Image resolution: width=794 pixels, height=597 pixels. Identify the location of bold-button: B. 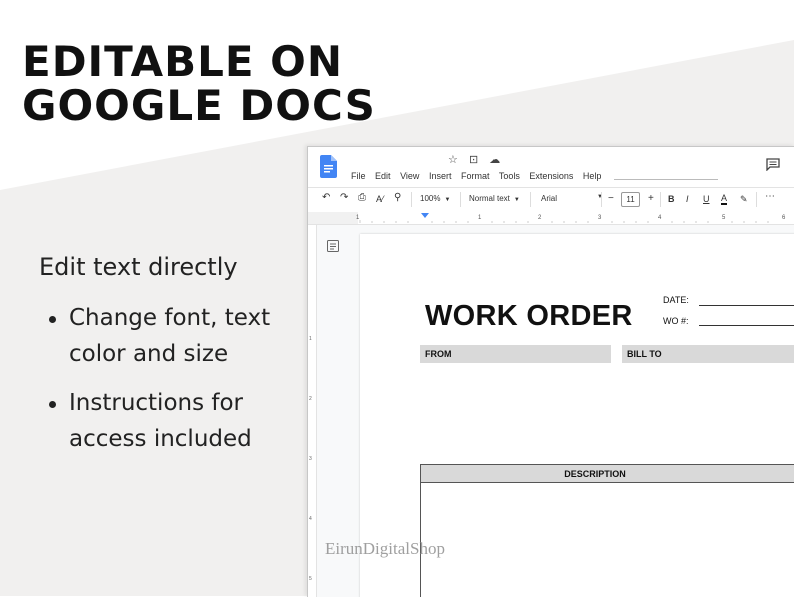
(671, 199).